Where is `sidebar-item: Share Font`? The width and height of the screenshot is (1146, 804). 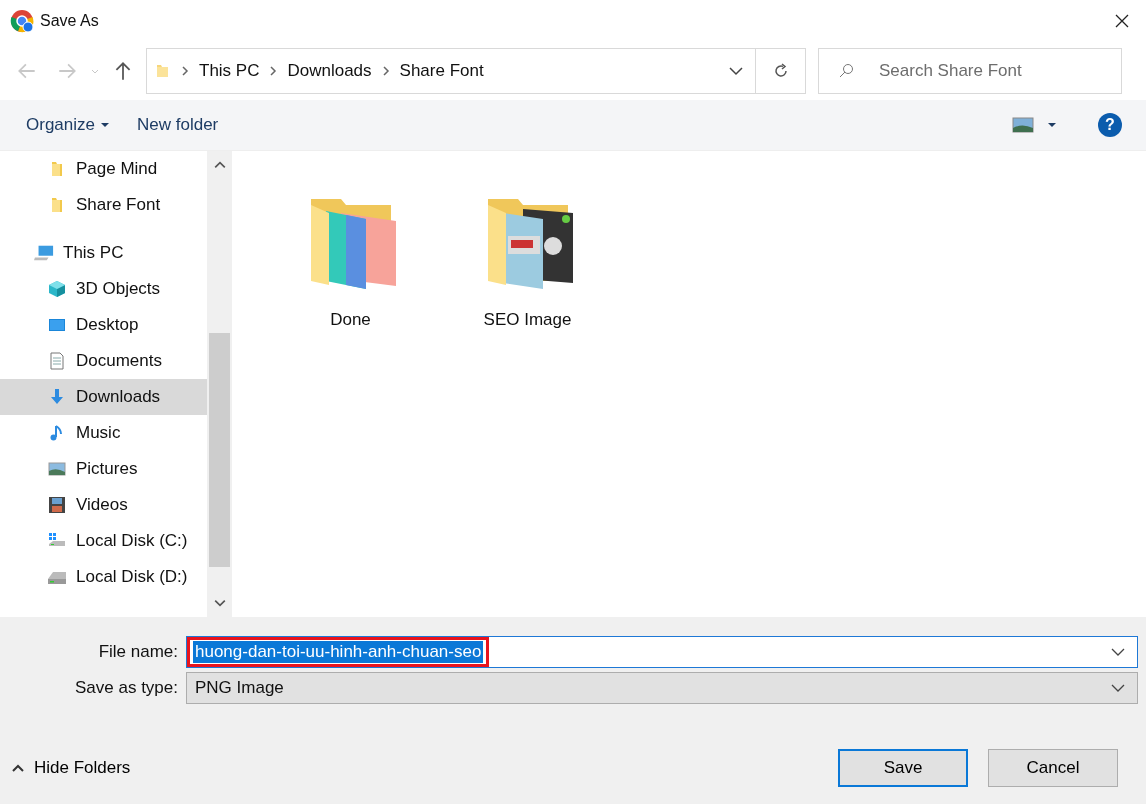 sidebar-item: Share Font is located at coordinates (103, 205).